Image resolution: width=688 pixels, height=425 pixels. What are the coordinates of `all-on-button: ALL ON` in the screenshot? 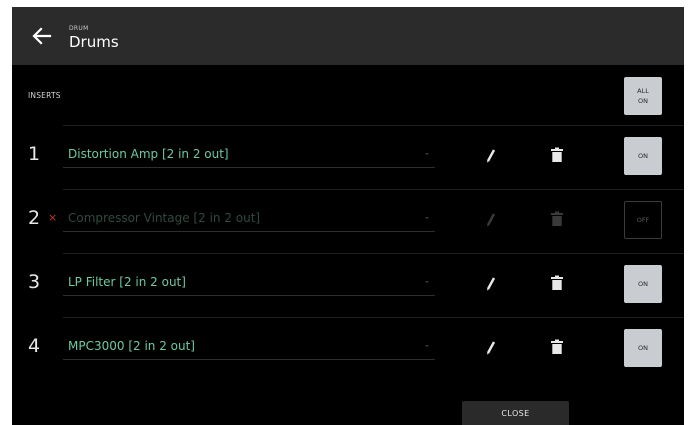 It's located at (643, 96).